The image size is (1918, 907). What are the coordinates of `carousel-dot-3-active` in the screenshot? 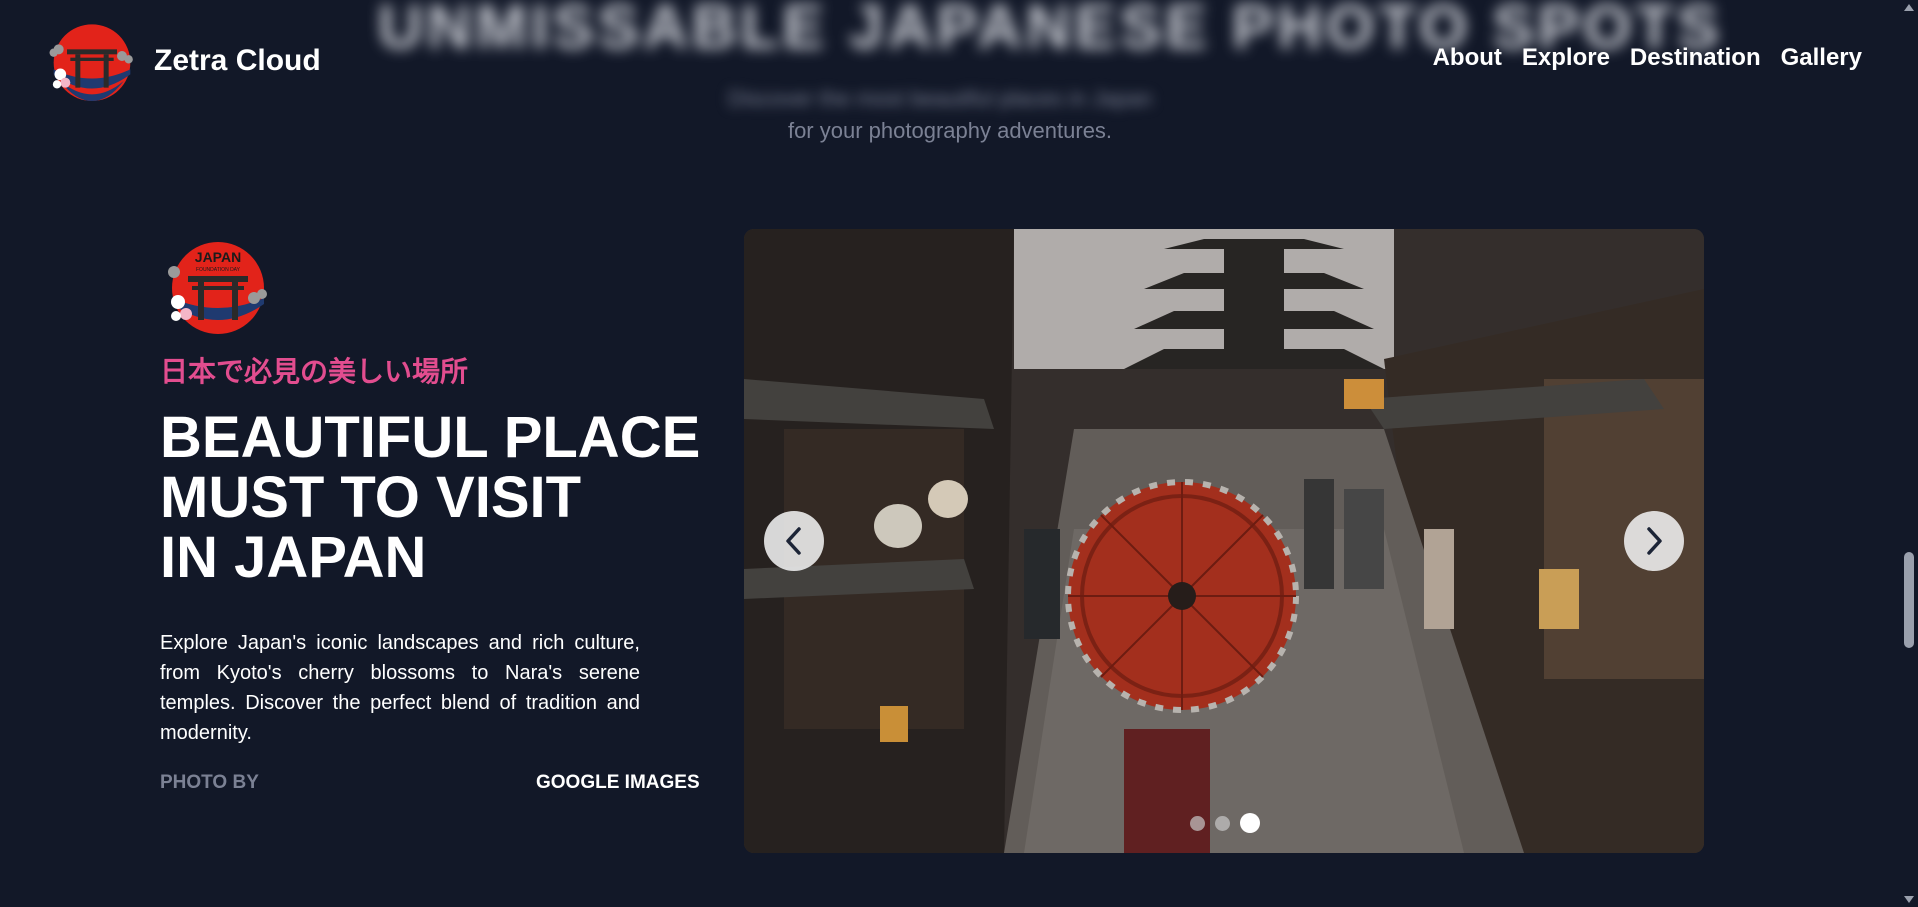 It's located at (1250, 823).